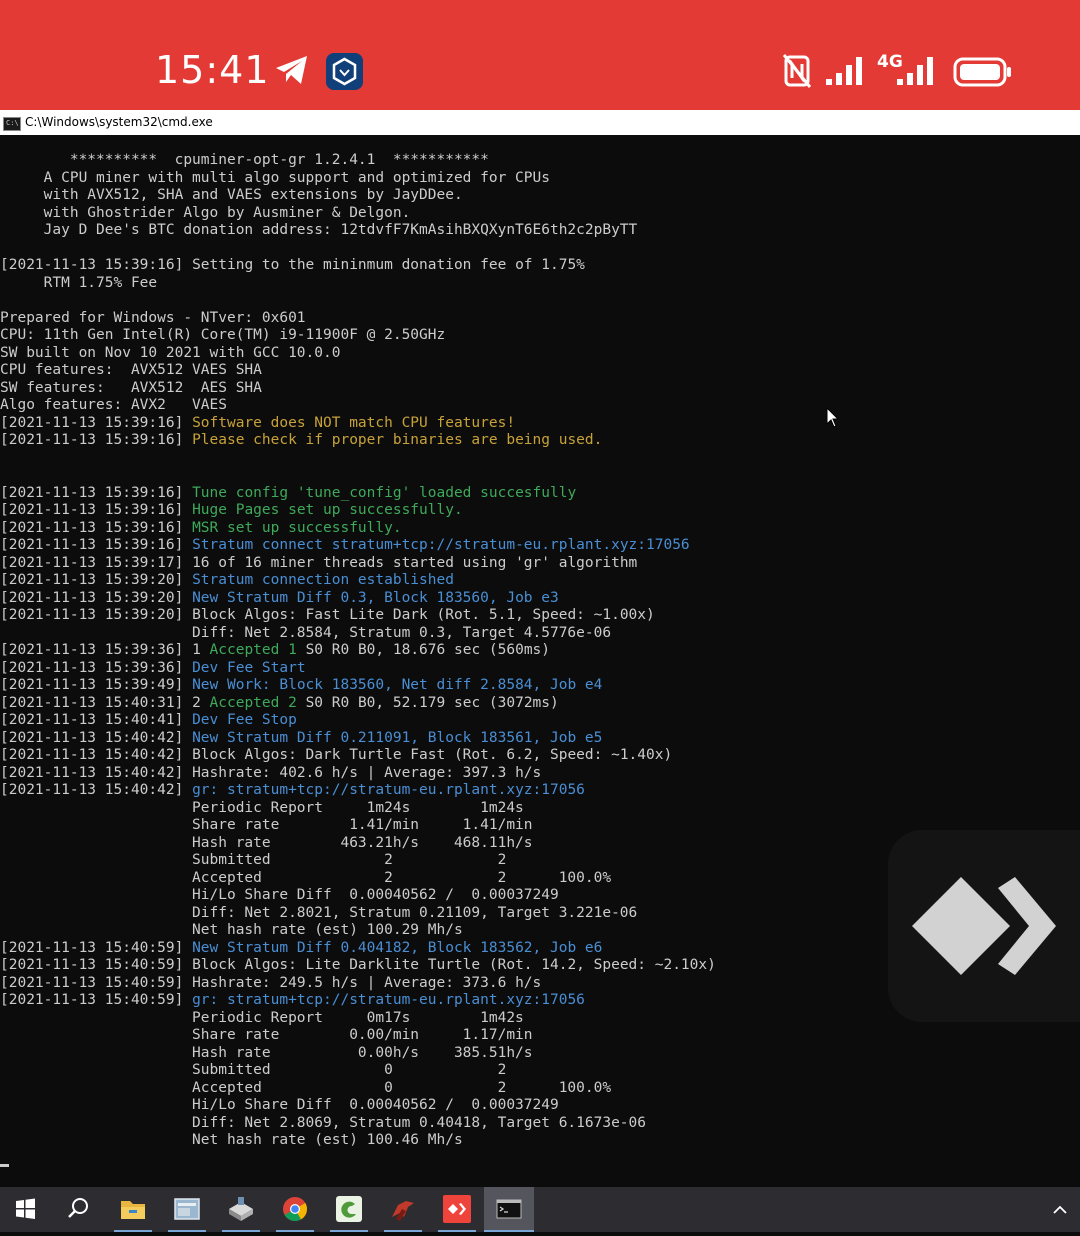 This screenshot has width=1080, height=1236. Describe the element at coordinates (427, 702) in the screenshot. I see `console-text: S0 R0 B0, 52.179 sec (3072ms)` at that location.